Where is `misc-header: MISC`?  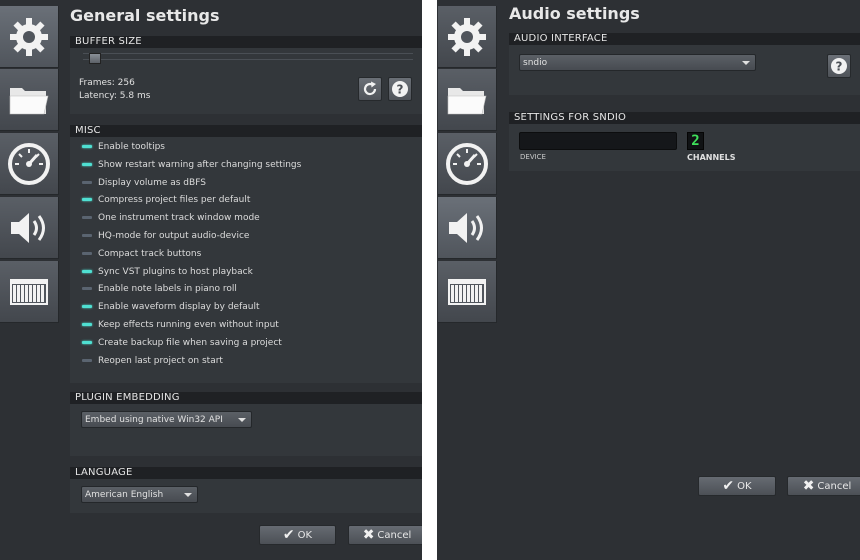 misc-header: MISC is located at coordinates (246, 131).